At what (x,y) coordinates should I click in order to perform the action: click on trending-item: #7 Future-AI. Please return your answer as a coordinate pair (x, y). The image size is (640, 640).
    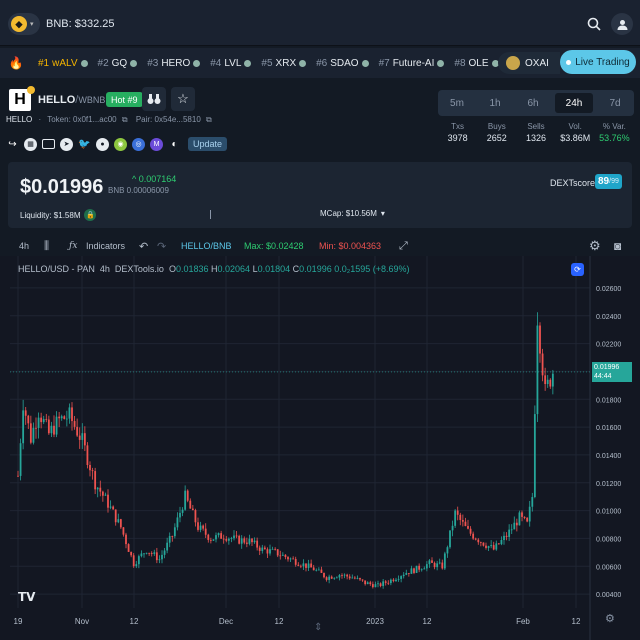
    Looking at the image, I should click on (412, 63).